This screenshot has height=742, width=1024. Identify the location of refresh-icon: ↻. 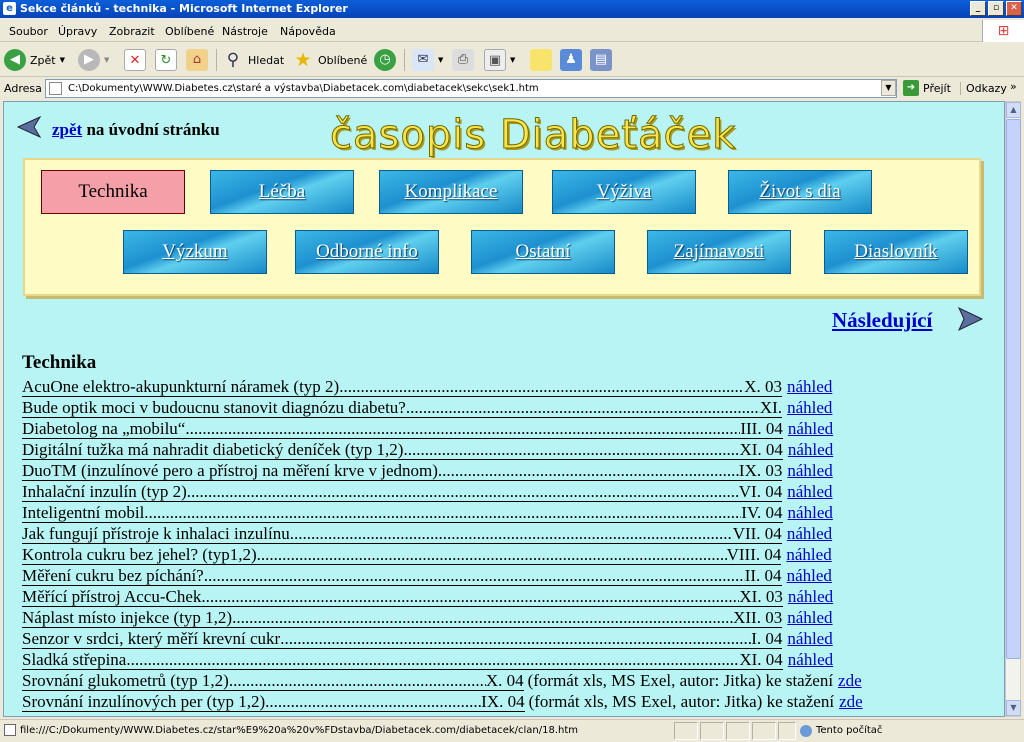
(166, 60).